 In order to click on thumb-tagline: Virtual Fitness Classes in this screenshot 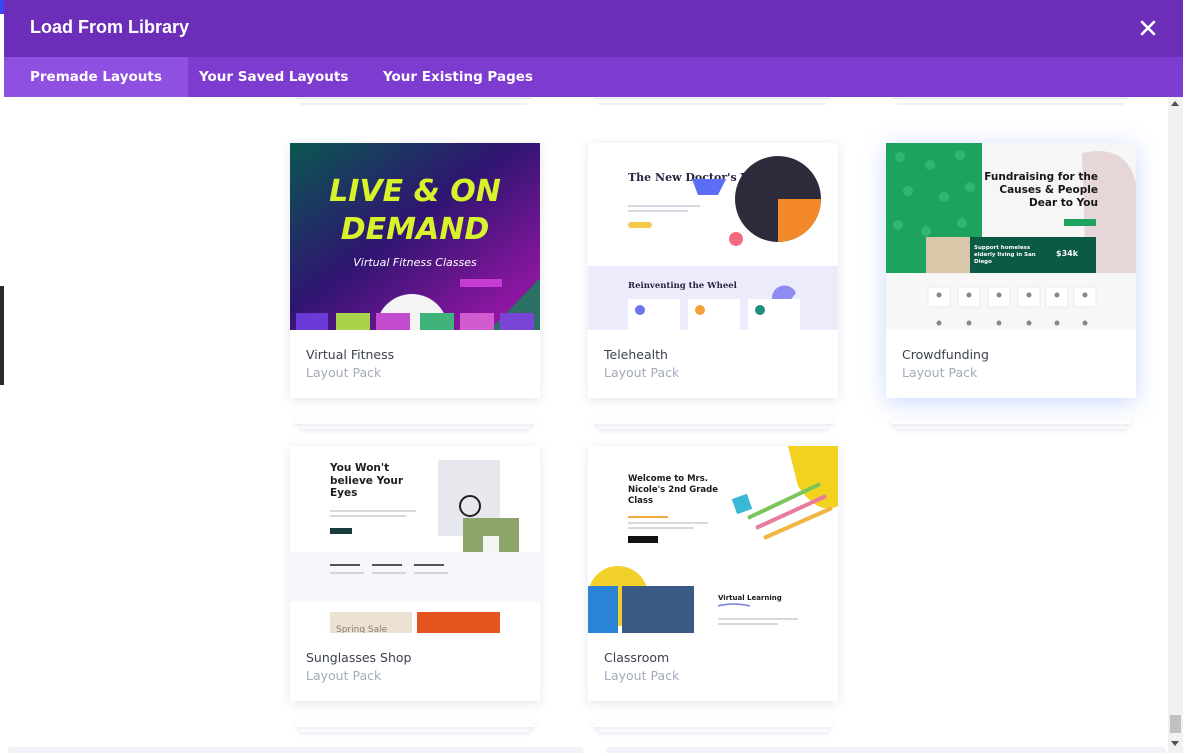, I will do `click(415, 262)`.